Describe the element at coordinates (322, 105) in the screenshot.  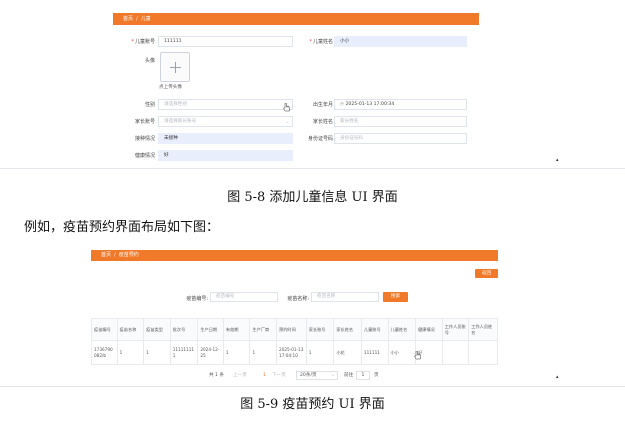
I see `birthday-label: 出生年月` at that location.